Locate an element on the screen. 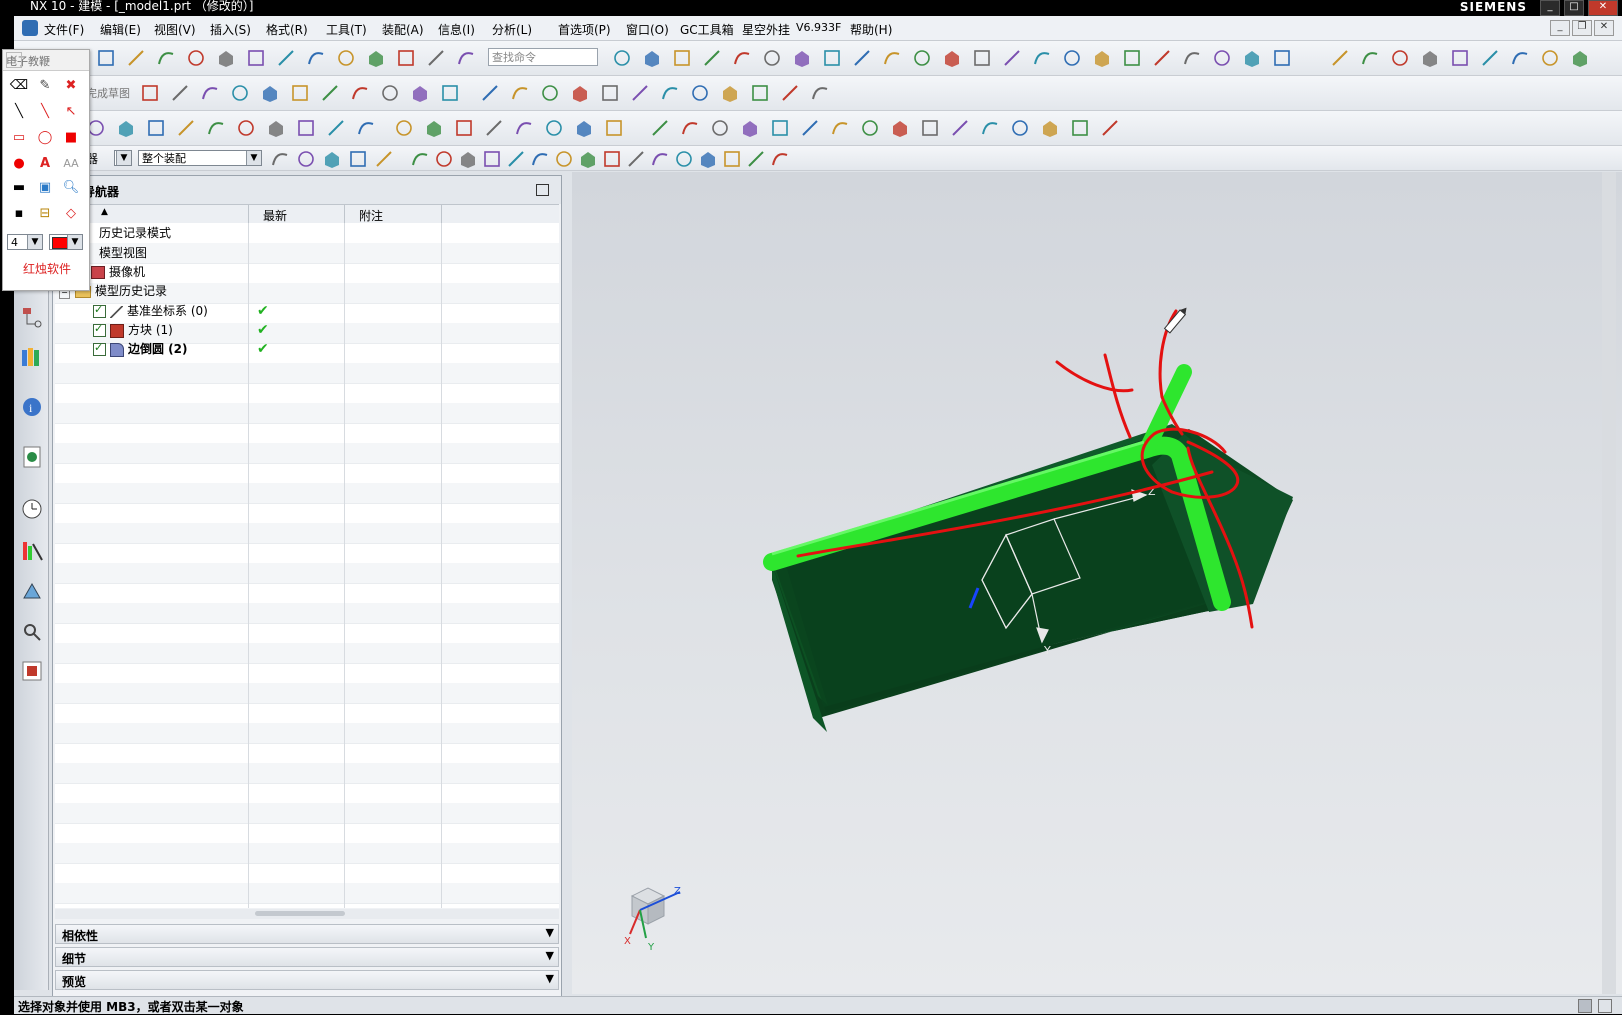  offset-icon is located at coordinates (330, 93).